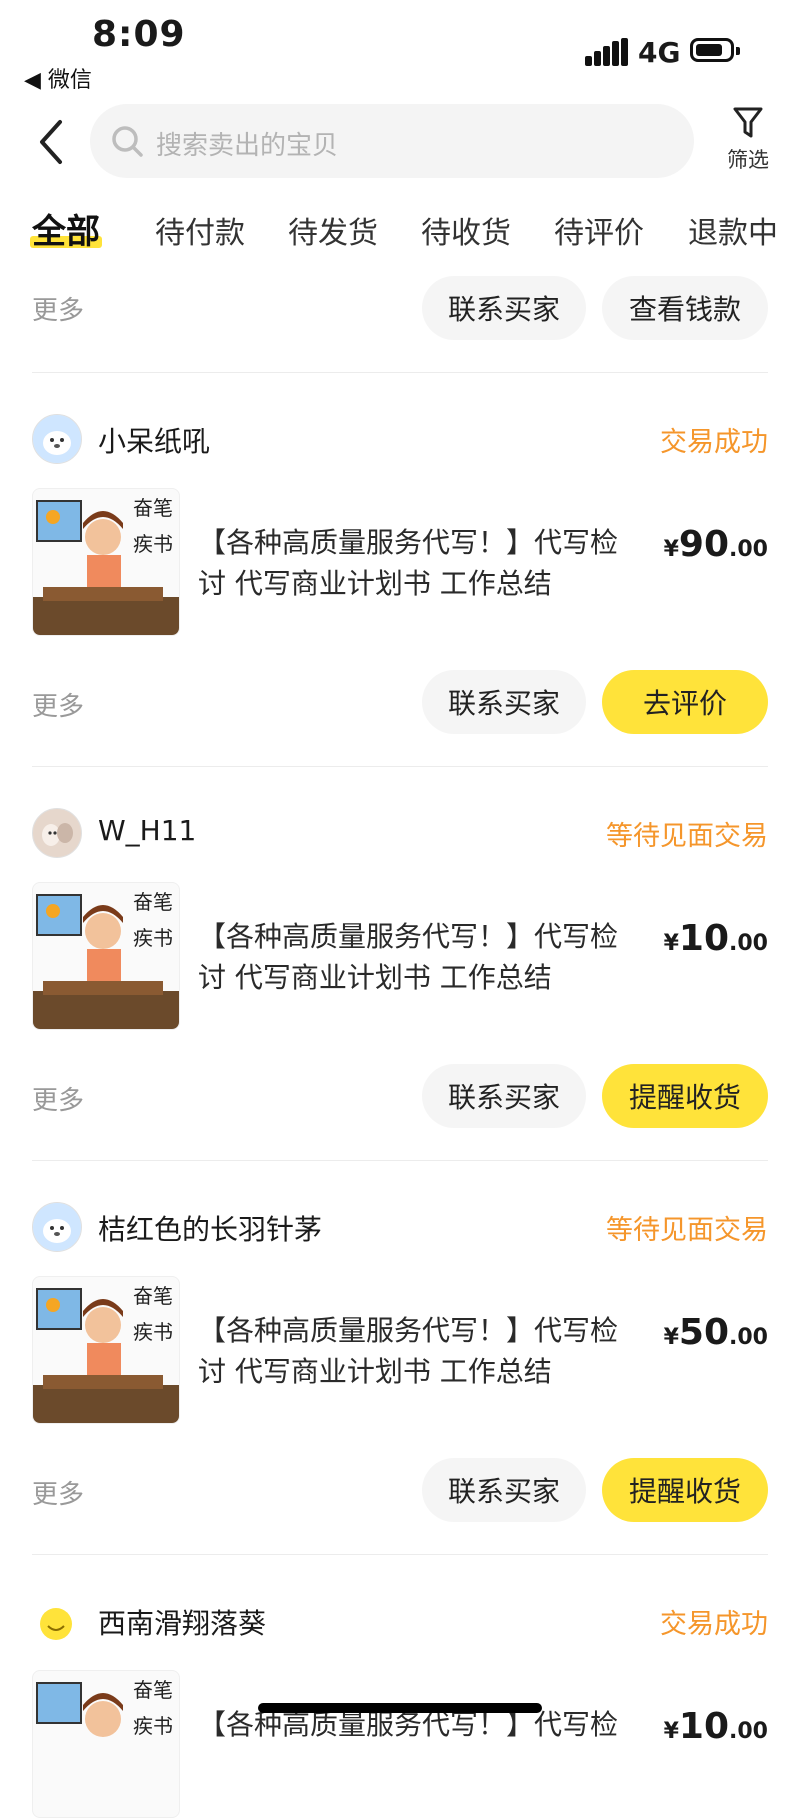 This screenshot has height=1818, width=800. What do you see at coordinates (210, 1228) in the screenshot?
I see `buyer-name: 桔红色的长羽针茅` at bounding box center [210, 1228].